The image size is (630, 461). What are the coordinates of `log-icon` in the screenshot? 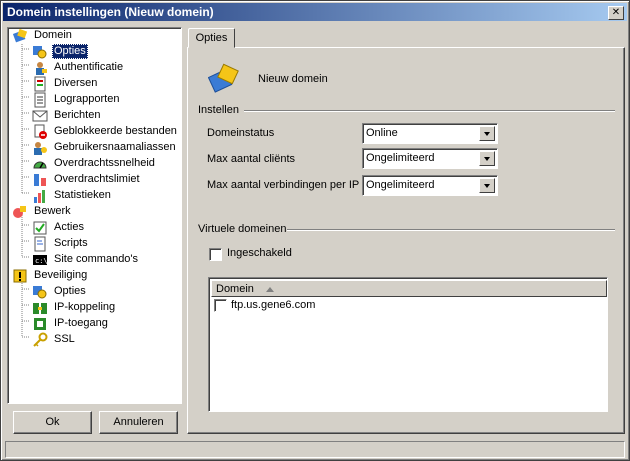 It's located at (40, 100).